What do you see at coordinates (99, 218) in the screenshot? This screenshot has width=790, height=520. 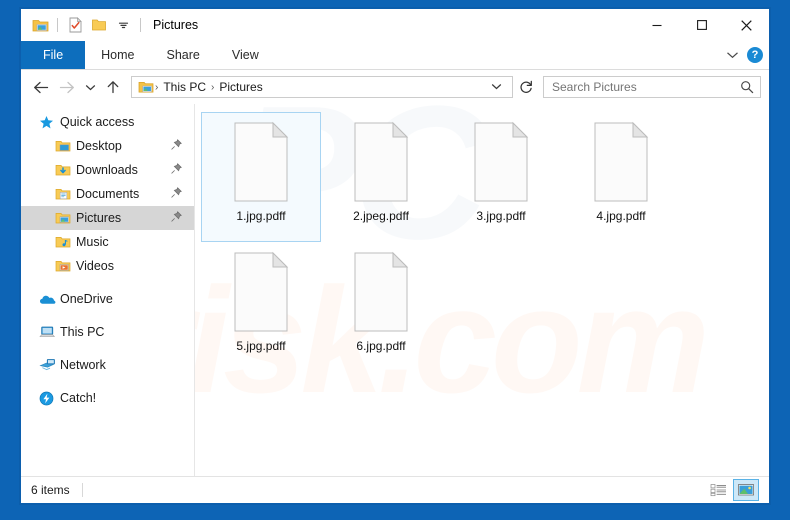 I see `sidebar-label-pictures: Pictures` at bounding box center [99, 218].